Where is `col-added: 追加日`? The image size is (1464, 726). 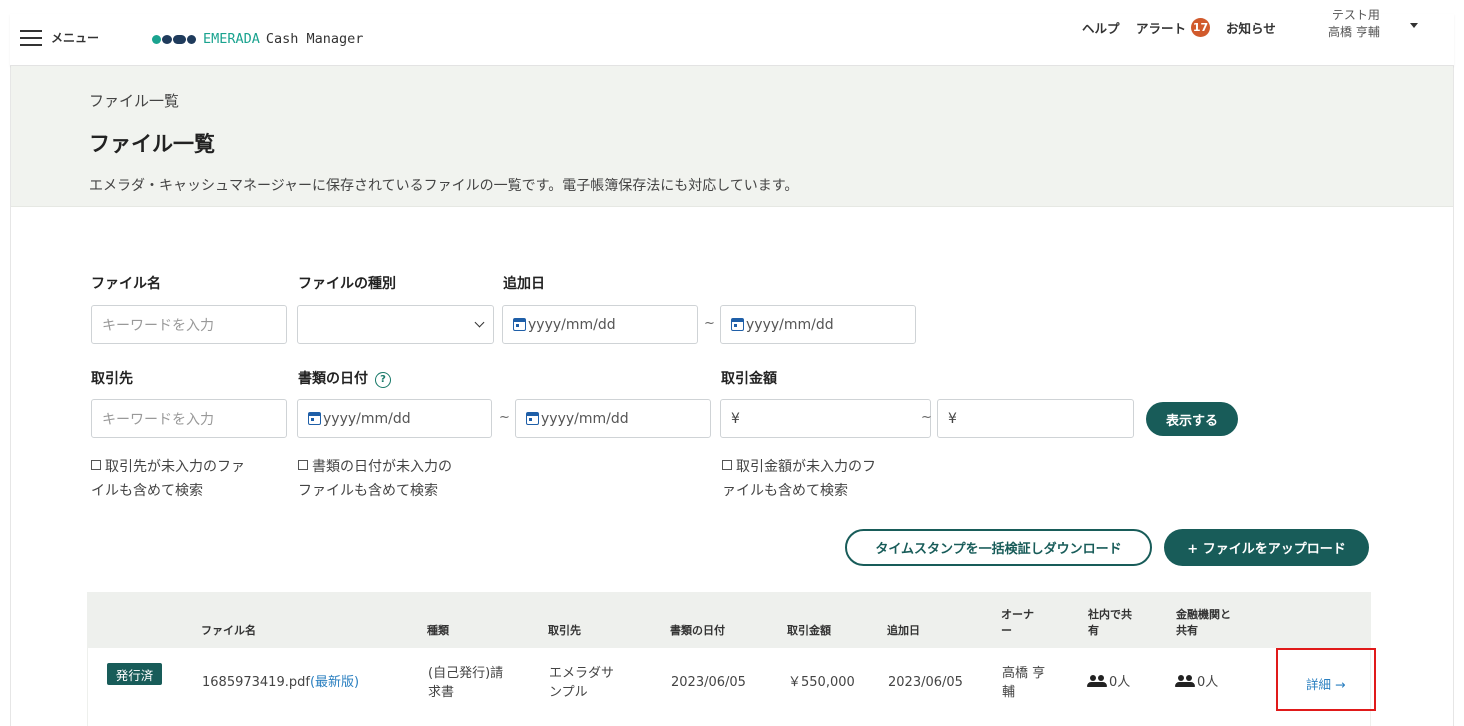 col-added: 追加日 is located at coordinates (903, 630).